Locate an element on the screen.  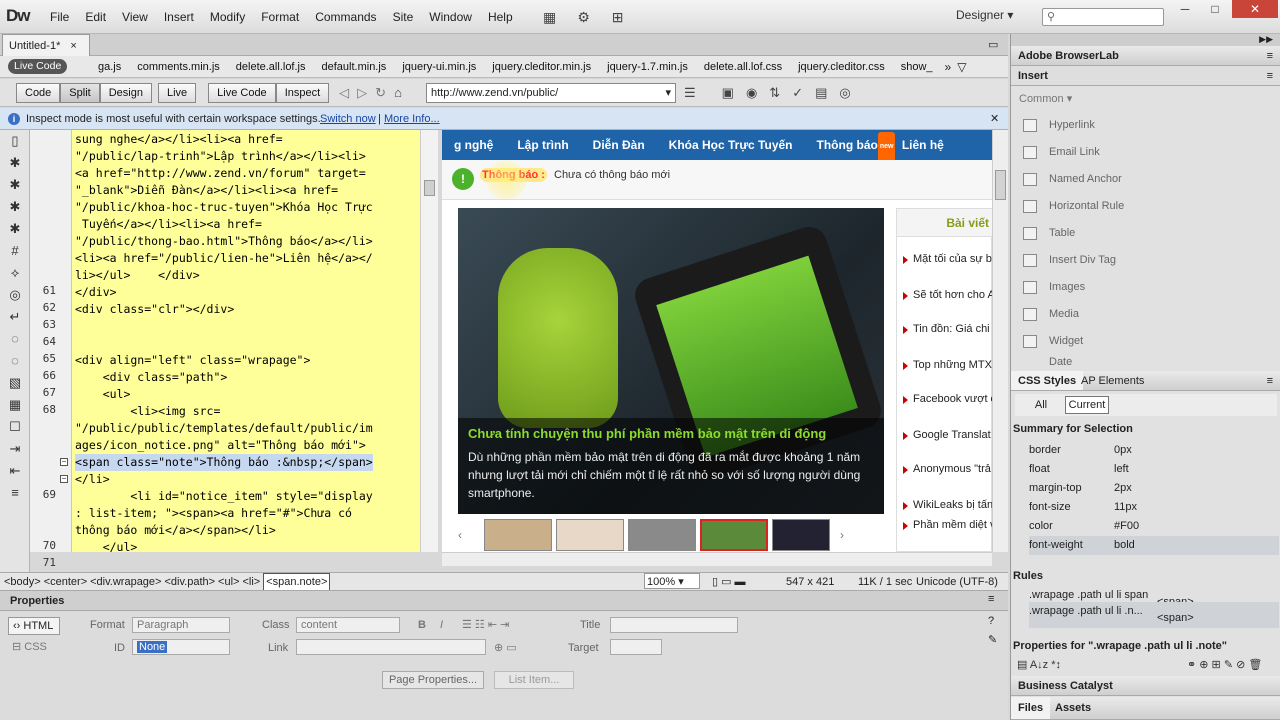
close-button: ✕ is located at coordinates (1255, 9).